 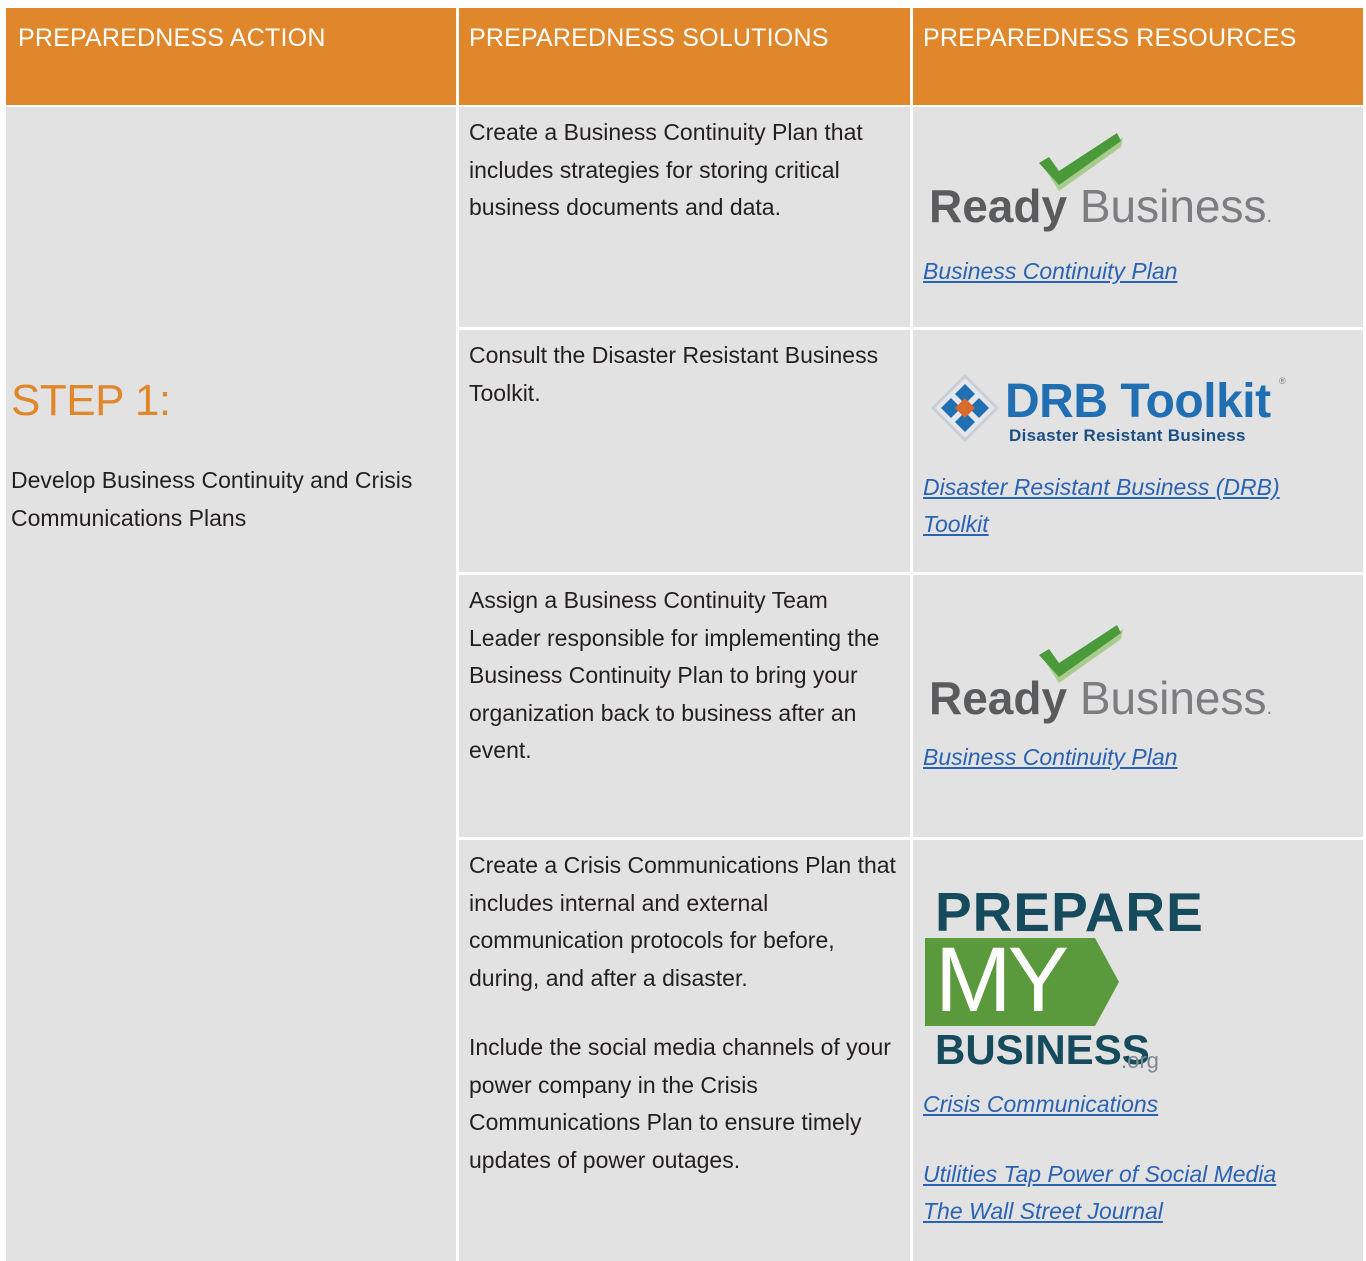 What do you see at coordinates (1282, 381) in the screenshot?
I see `registered-mark: ®` at bounding box center [1282, 381].